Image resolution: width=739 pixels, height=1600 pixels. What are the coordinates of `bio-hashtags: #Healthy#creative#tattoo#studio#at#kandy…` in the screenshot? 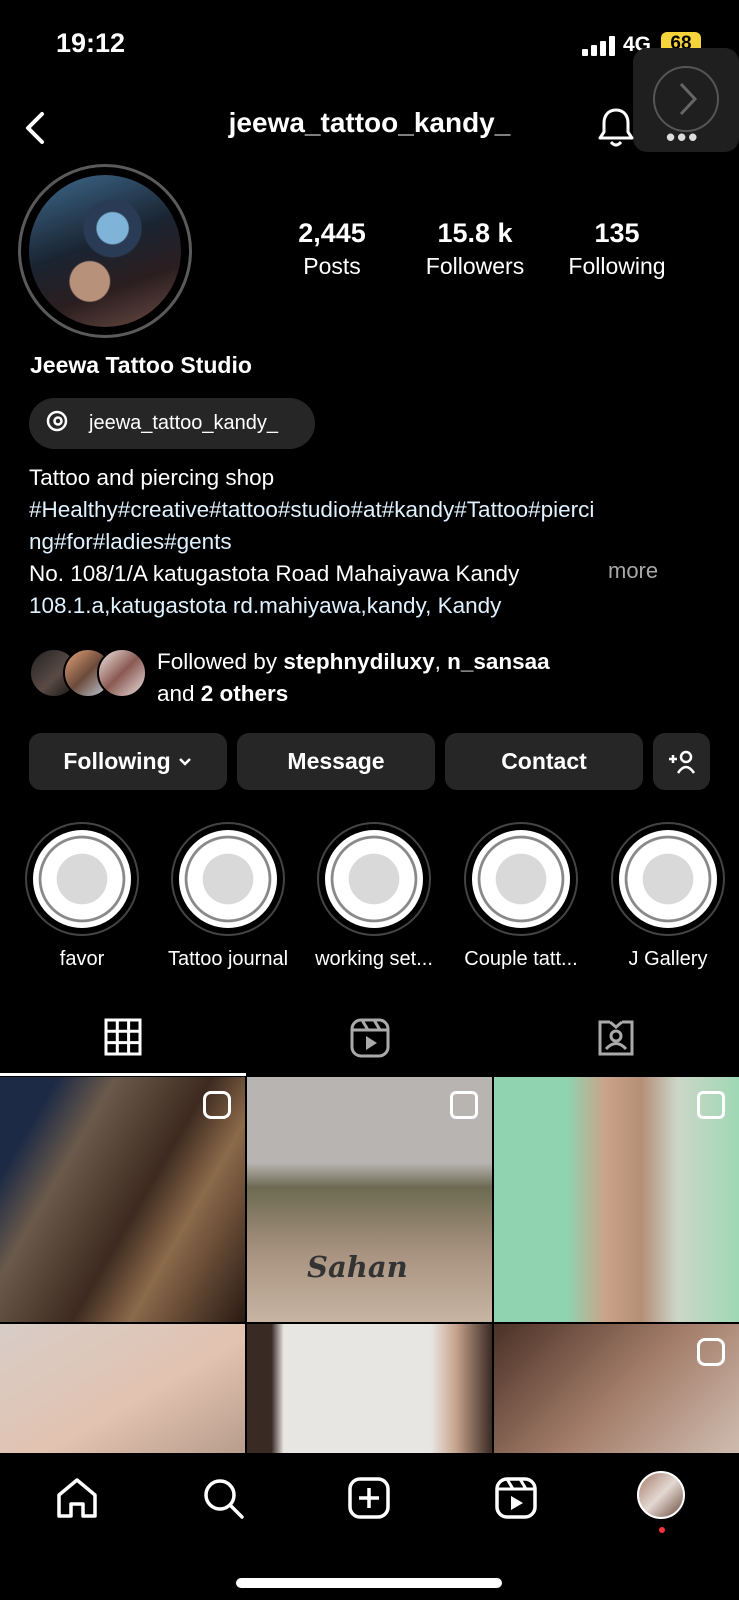 It's located at (369, 510).